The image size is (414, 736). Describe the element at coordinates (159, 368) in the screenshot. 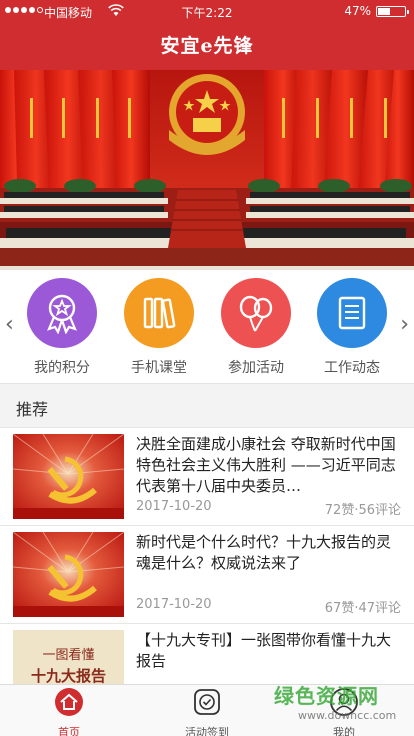

I see `quick-item-label: 手机课堂` at that location.